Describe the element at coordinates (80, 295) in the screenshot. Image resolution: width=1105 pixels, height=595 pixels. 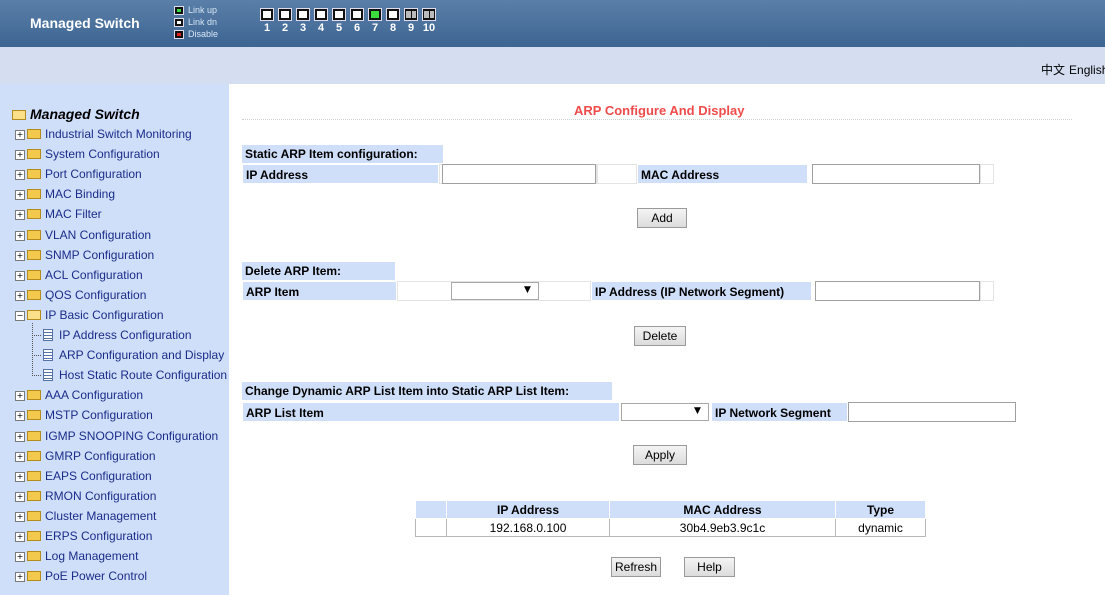
I see `sidebar-item-qos-configuration: + QOS Configuration` at that location.